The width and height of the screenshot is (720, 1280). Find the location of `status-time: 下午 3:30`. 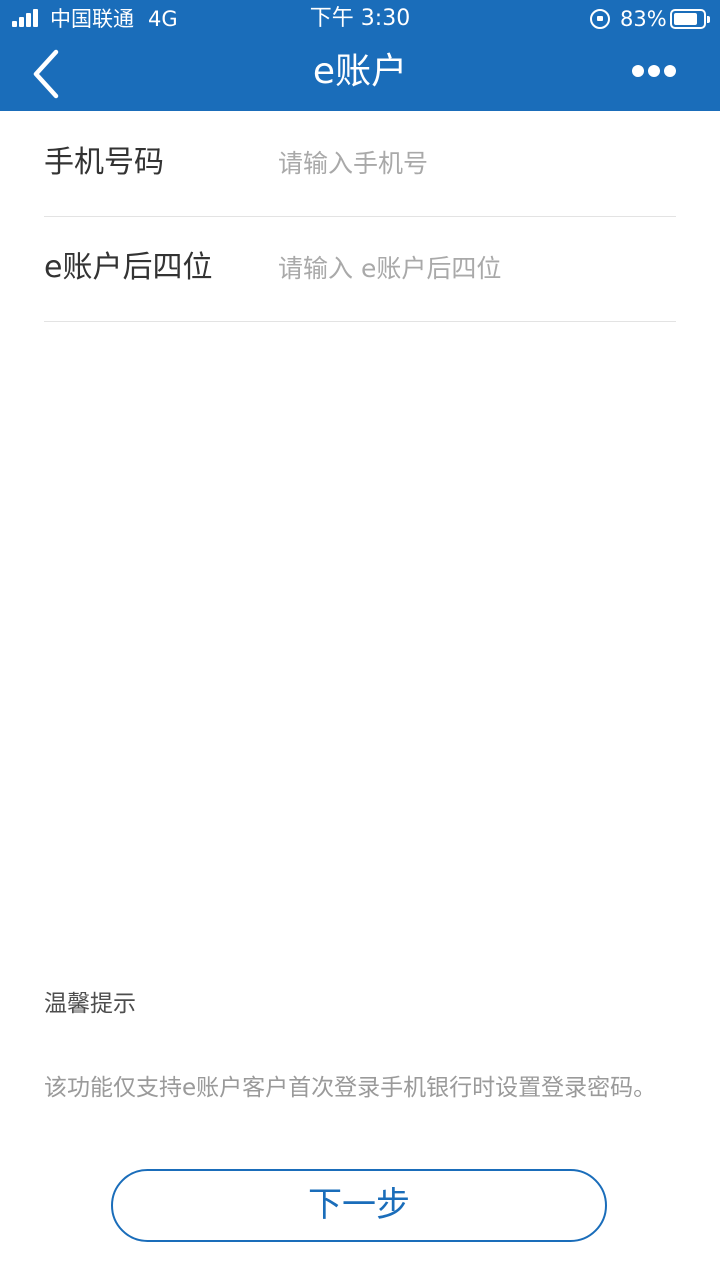

status-time: 下午 3:30 is located at coordinates (360, 18).